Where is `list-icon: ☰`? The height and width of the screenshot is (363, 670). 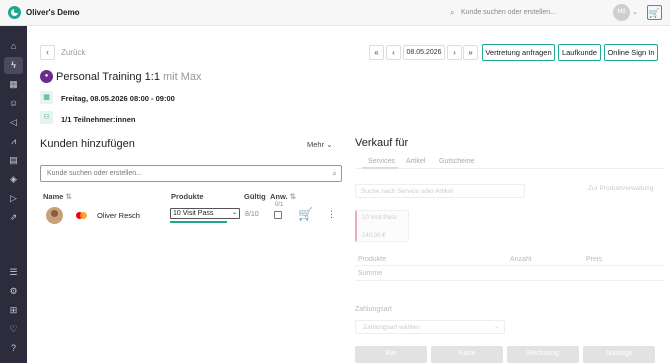 list-icon: ☰ is located at coordinates (13, 272).